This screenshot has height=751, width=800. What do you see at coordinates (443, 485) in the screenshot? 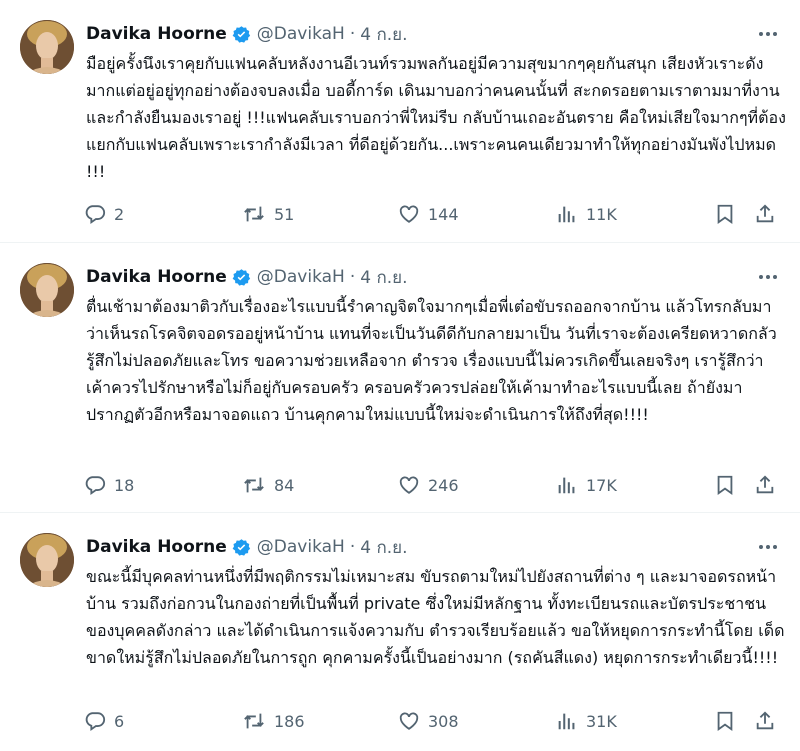
I see `like-count: 246` at bounding box center [443, 485].